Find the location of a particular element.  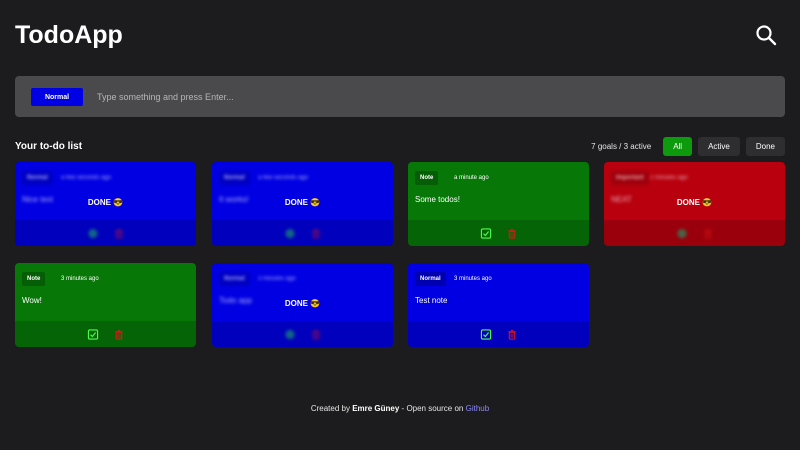

todo-card: Important 2 minutes ago NEAT DONE 😎 is located at coordinates (694, 204).